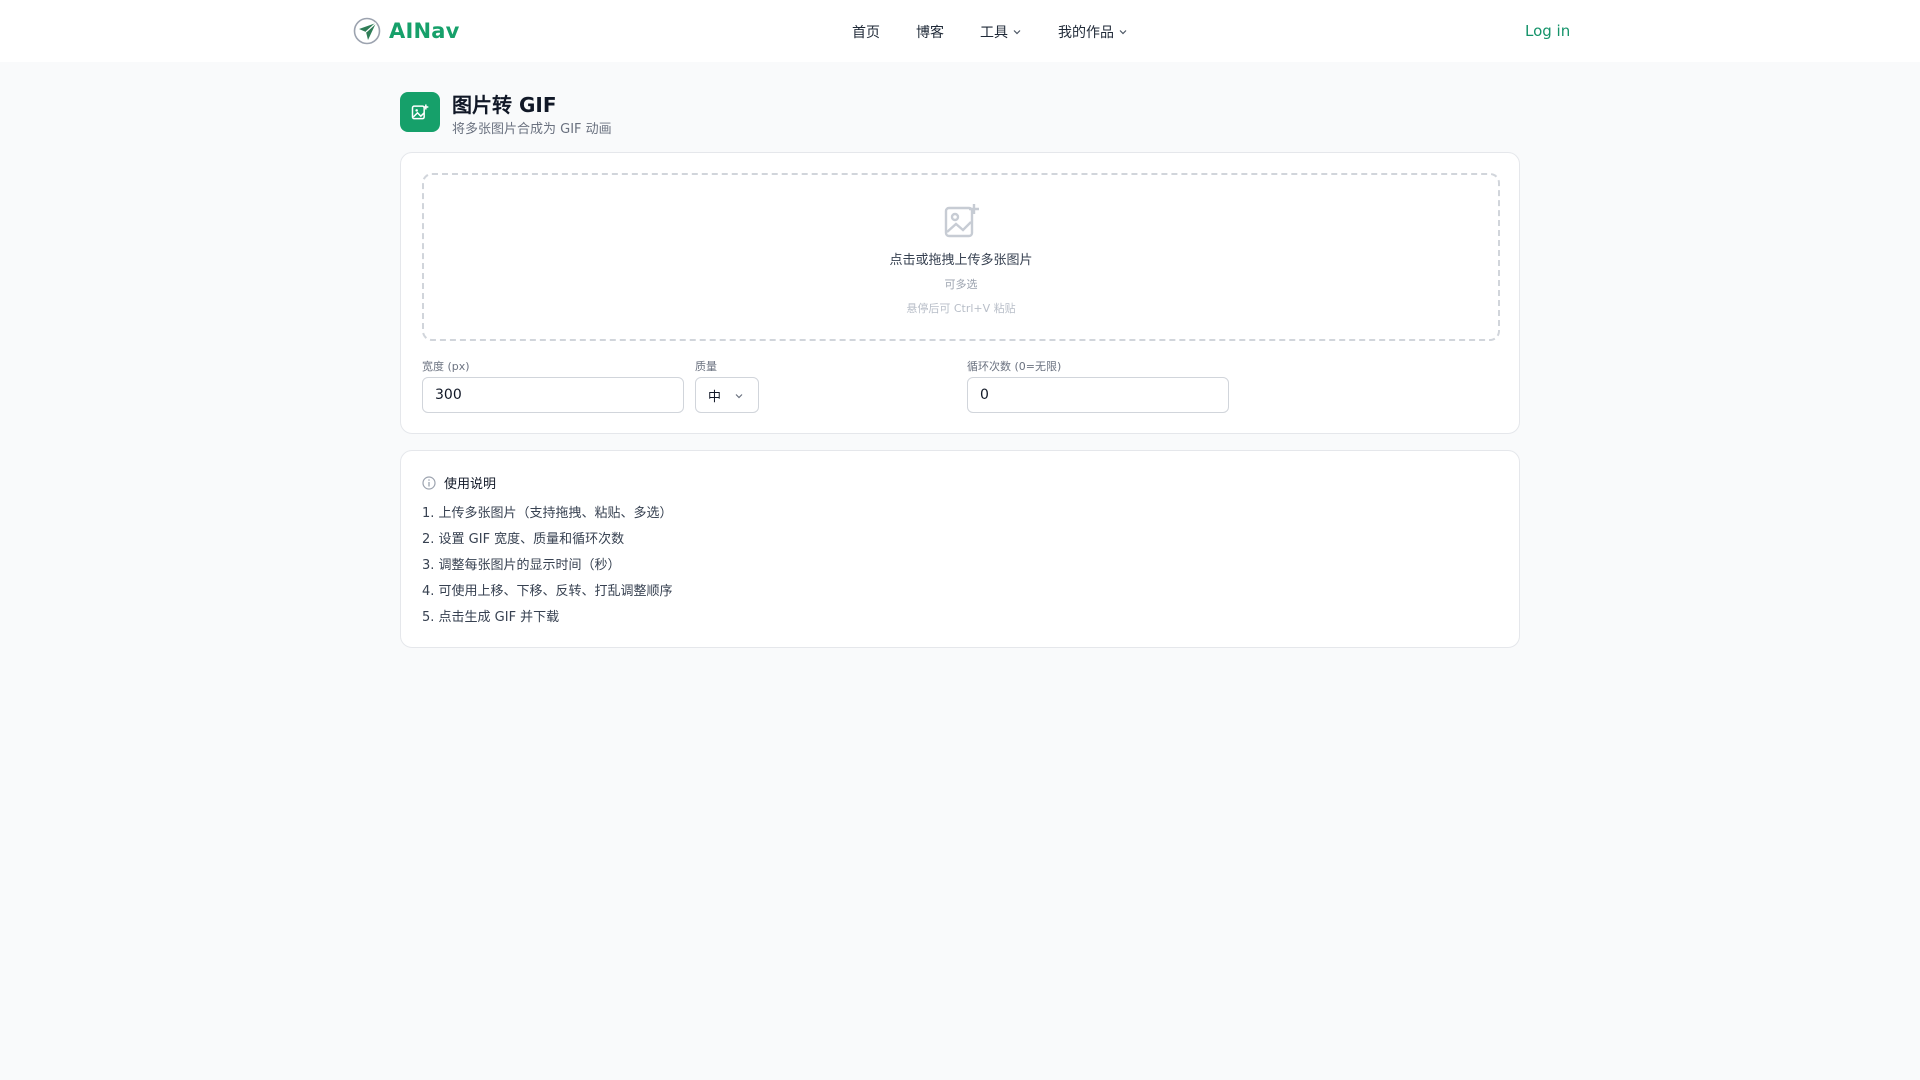  What do you see at coordinates (727, 395) in the screenshot?
I see `quality-select: 中` at bounding box center [727, 395].